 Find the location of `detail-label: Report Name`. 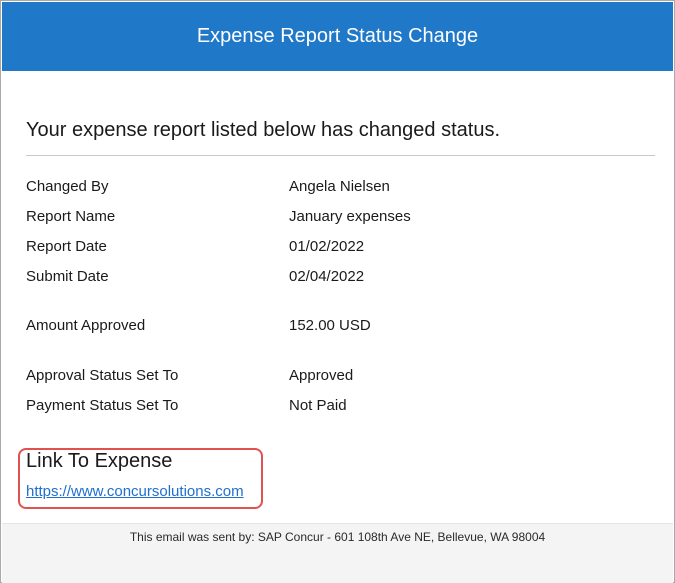

detail-label: Report Name is located at coordinates (71, 216).